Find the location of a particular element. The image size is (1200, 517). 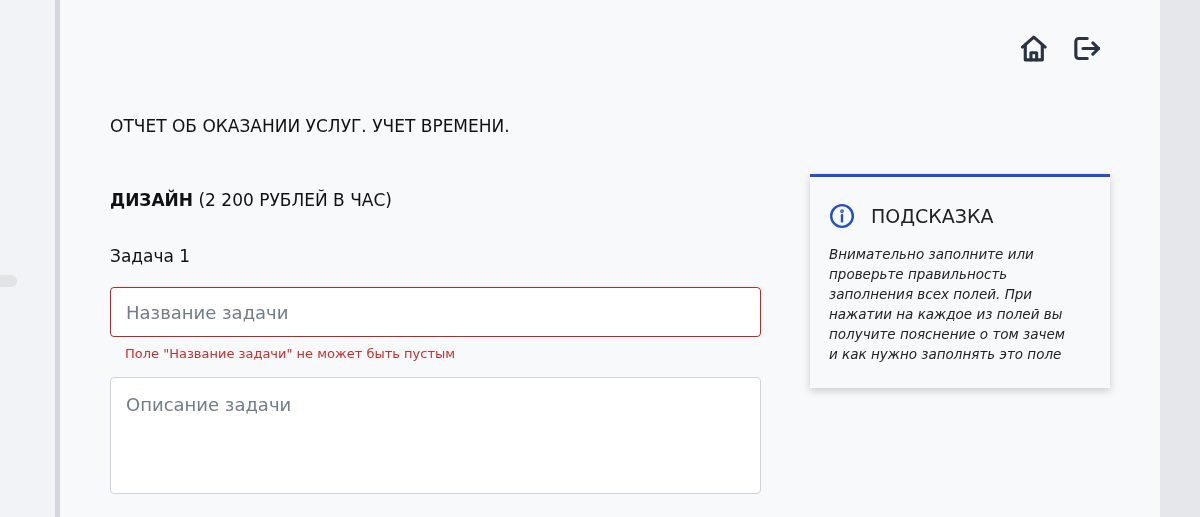

error-message: Поле "Название задачи" не может быть пустым is located at coordinates (291, 354).